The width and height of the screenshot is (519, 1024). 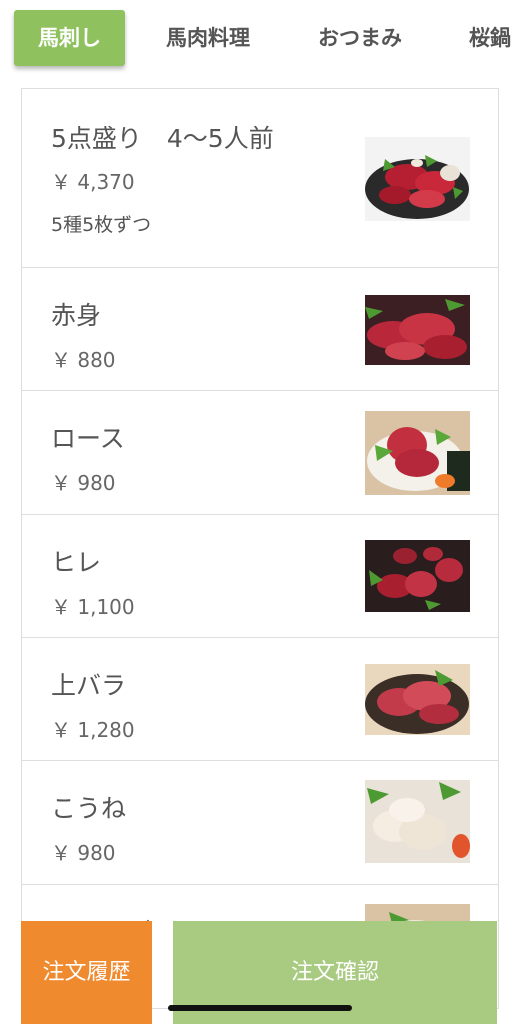 I want to click on menu-item: 上バラ ￥ 1,280, so click(x=260, y=699).